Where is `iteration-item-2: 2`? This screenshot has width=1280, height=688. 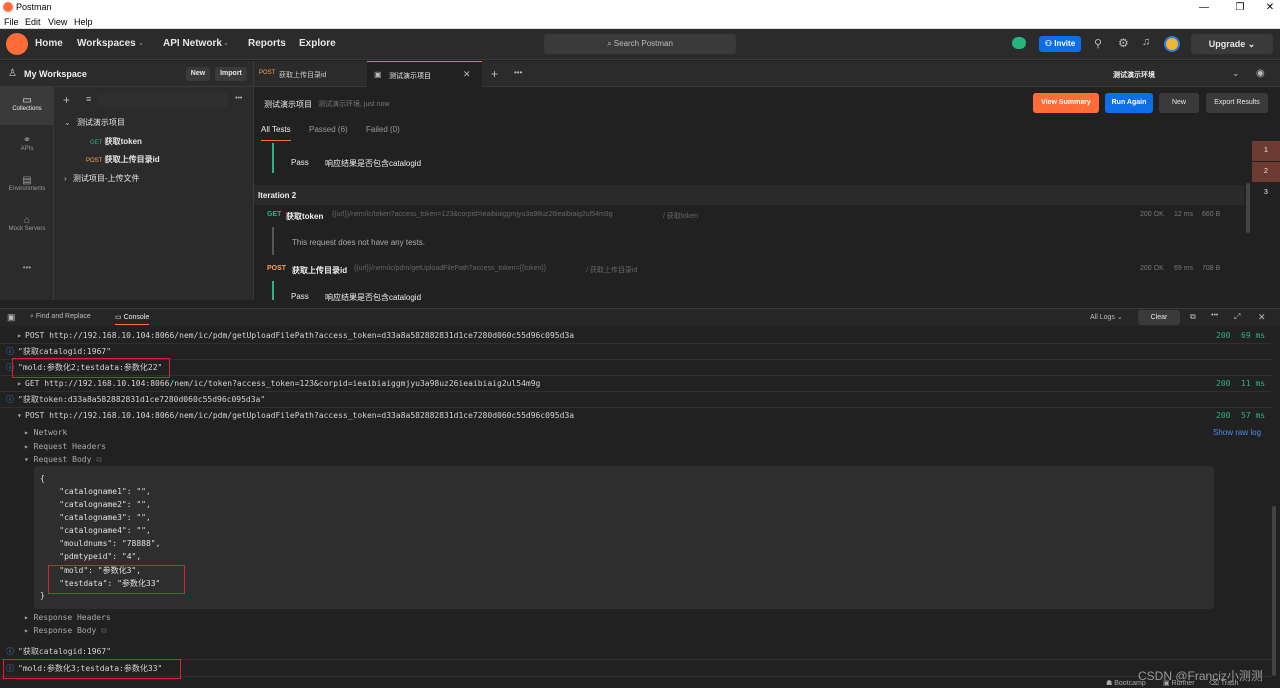 iteration-item-2: 2 is located at coordinates (1266, 172).